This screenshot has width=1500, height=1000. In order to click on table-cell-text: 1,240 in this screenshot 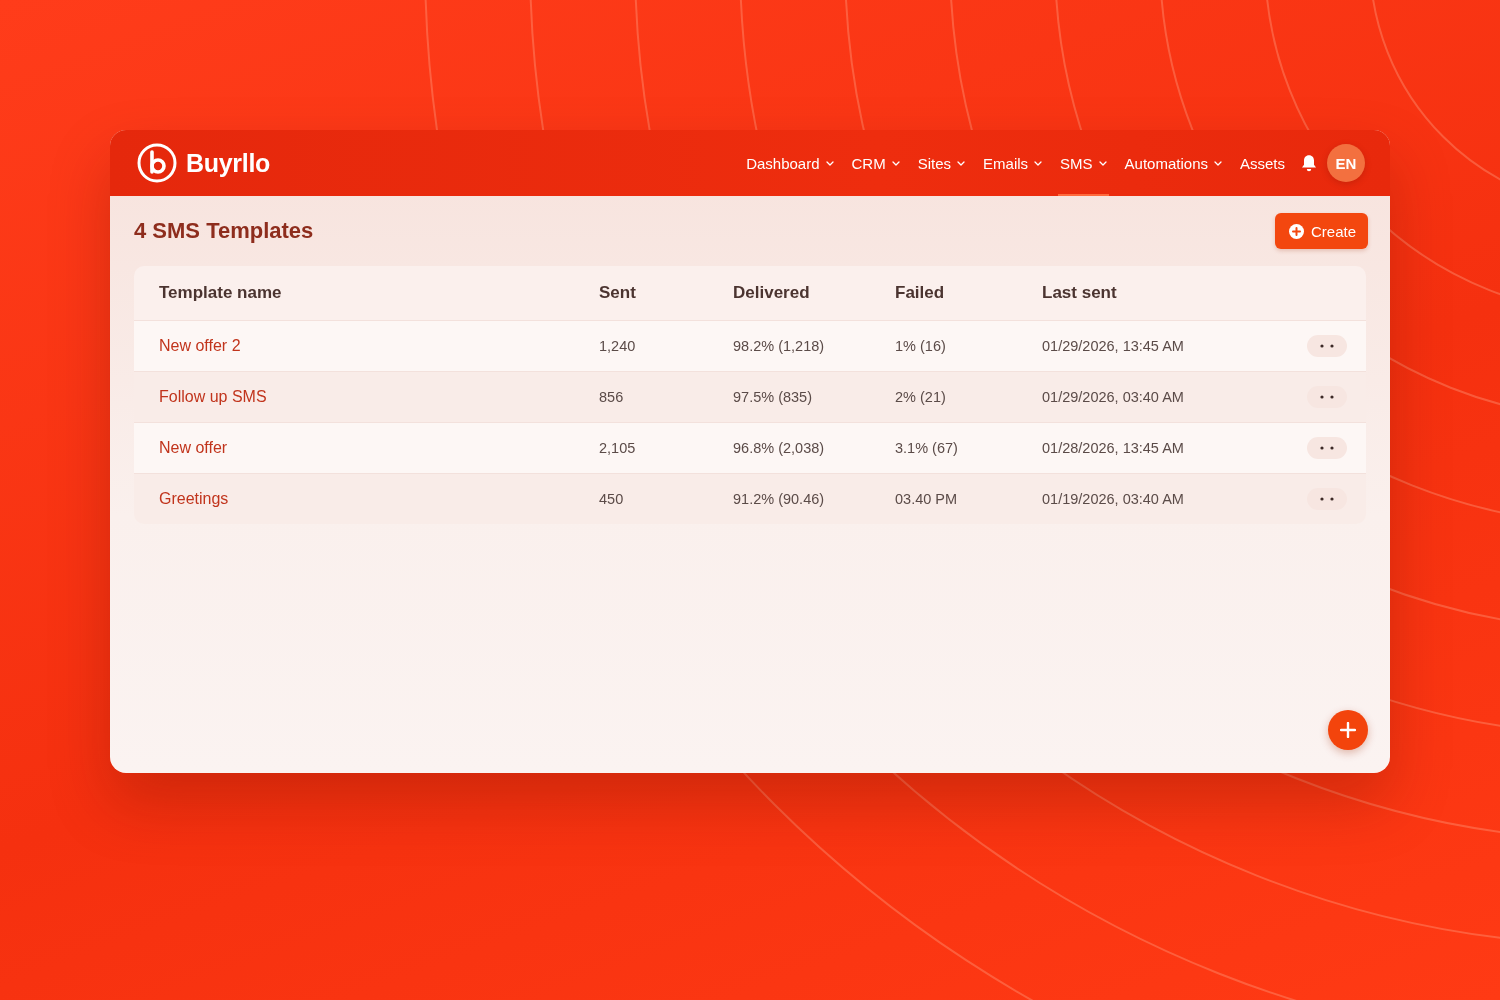, I will do `click(618, 346)`.